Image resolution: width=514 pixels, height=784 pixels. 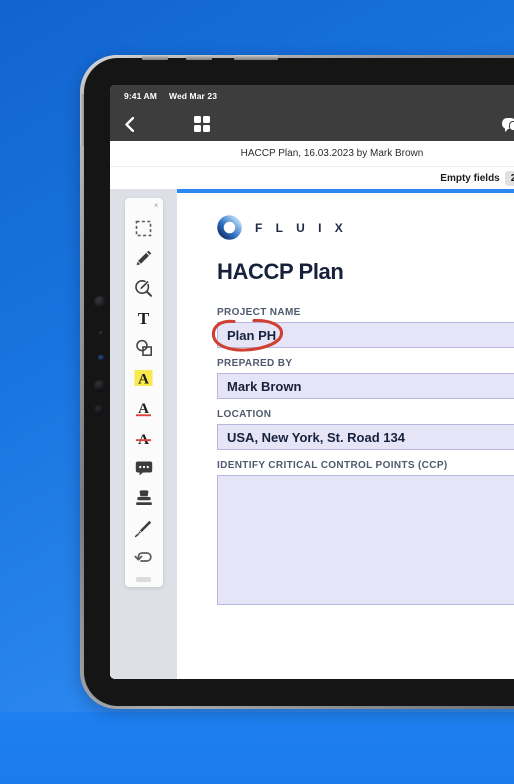 I want to click on field-label: LOCATION, so click(x=244, y=414).